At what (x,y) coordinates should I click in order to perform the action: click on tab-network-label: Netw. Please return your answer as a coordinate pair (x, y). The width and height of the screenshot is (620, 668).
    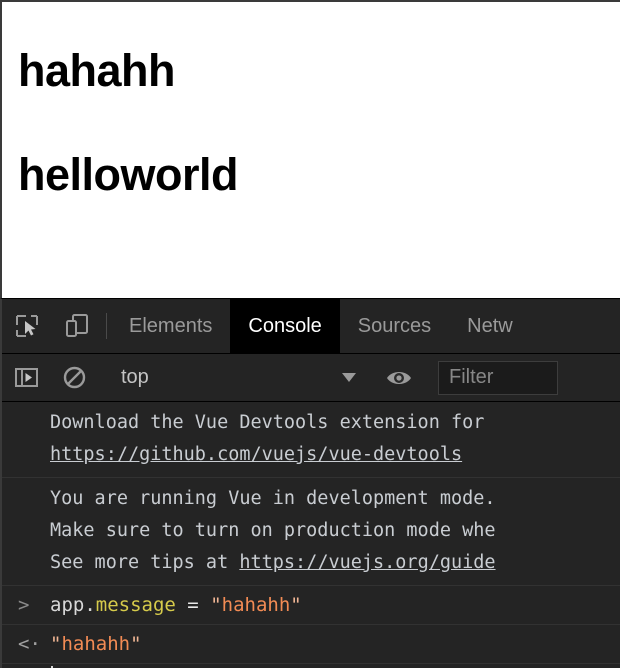
    Looking at the image, I should click on (490, 325).